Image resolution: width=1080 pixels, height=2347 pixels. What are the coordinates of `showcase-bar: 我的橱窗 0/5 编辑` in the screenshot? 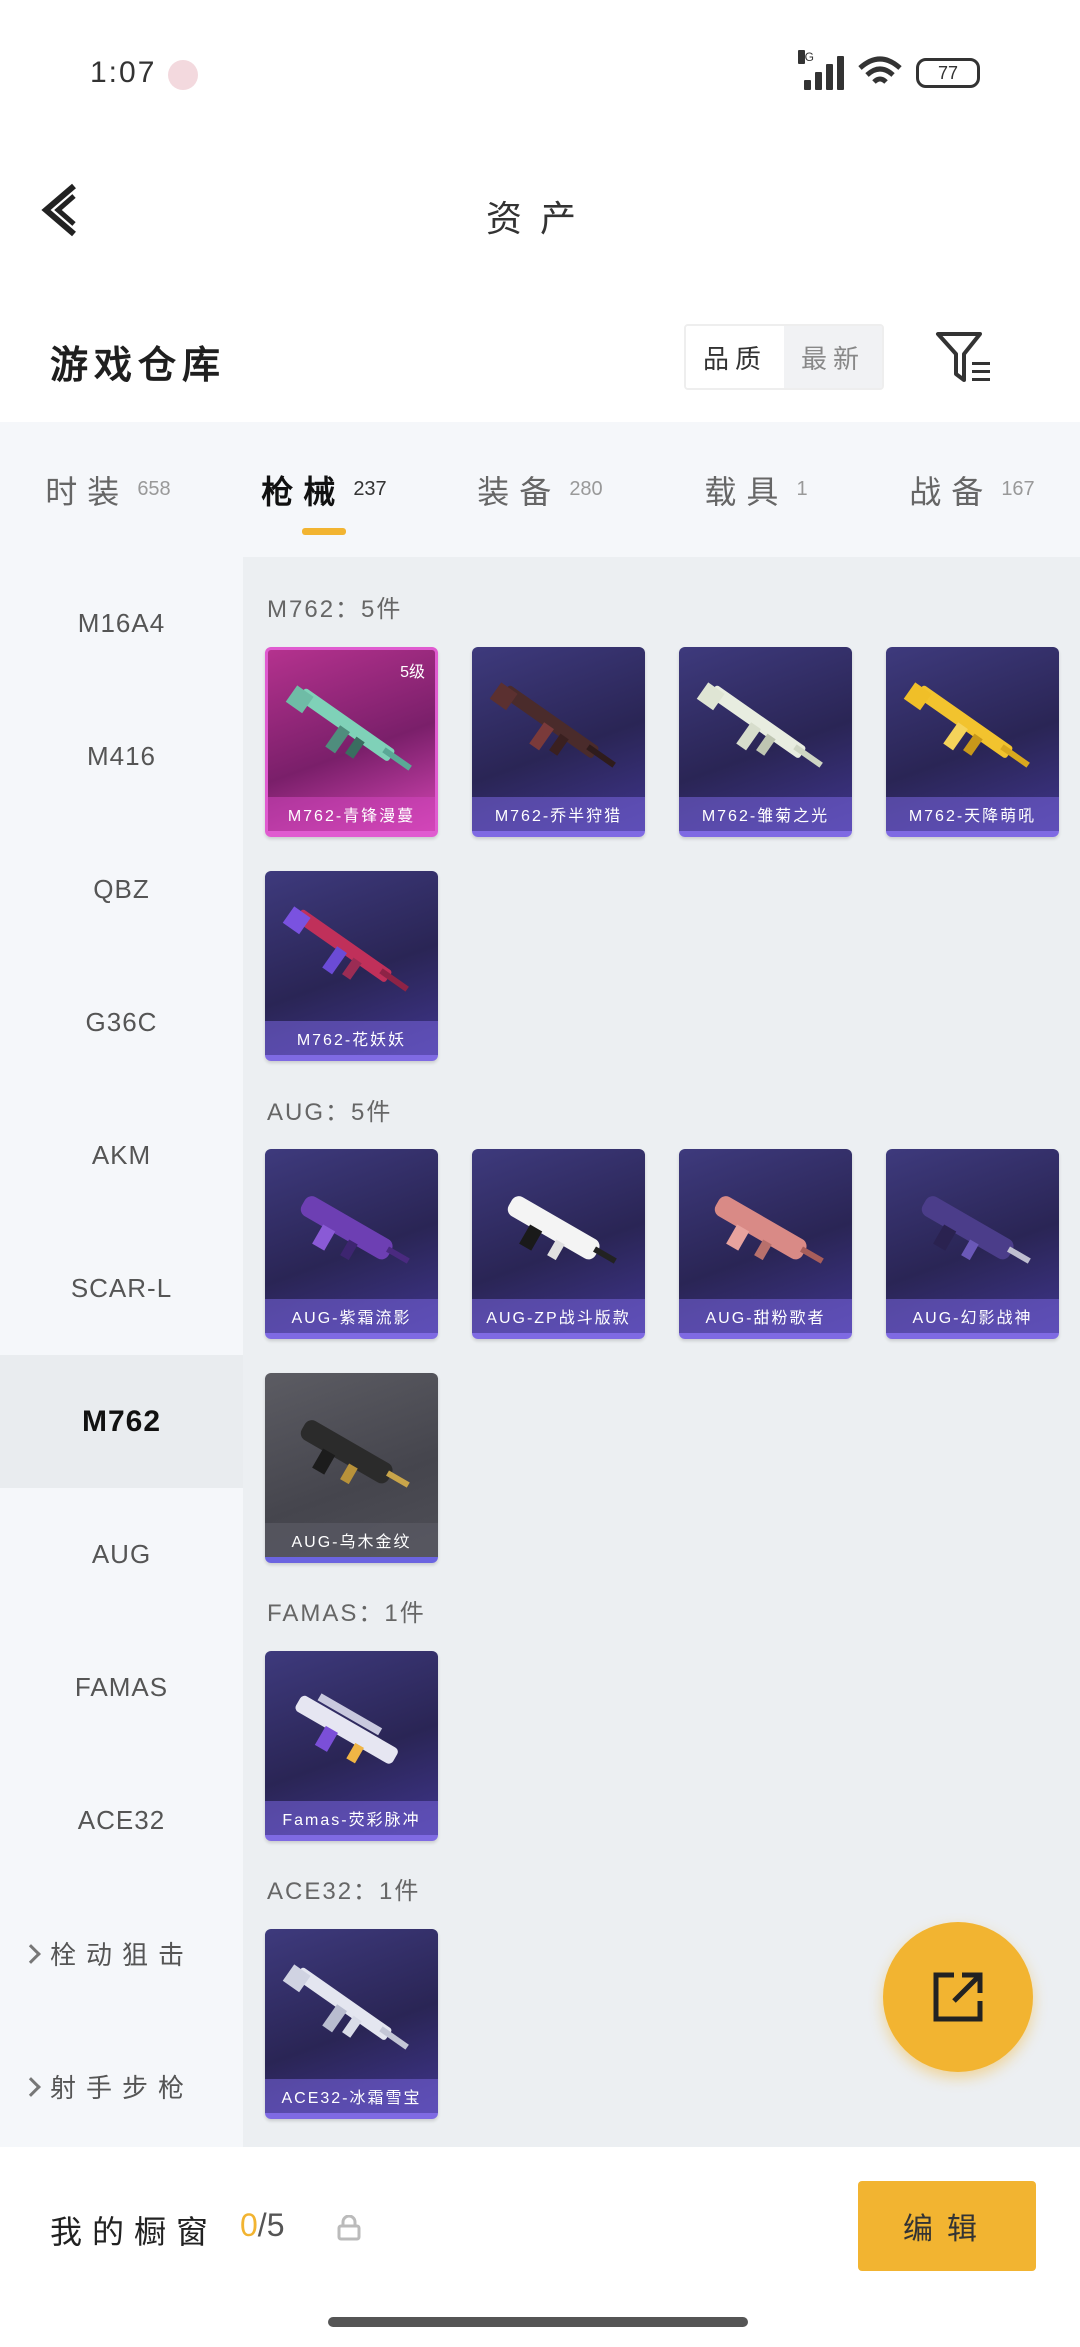 It's located at (540, 2247).